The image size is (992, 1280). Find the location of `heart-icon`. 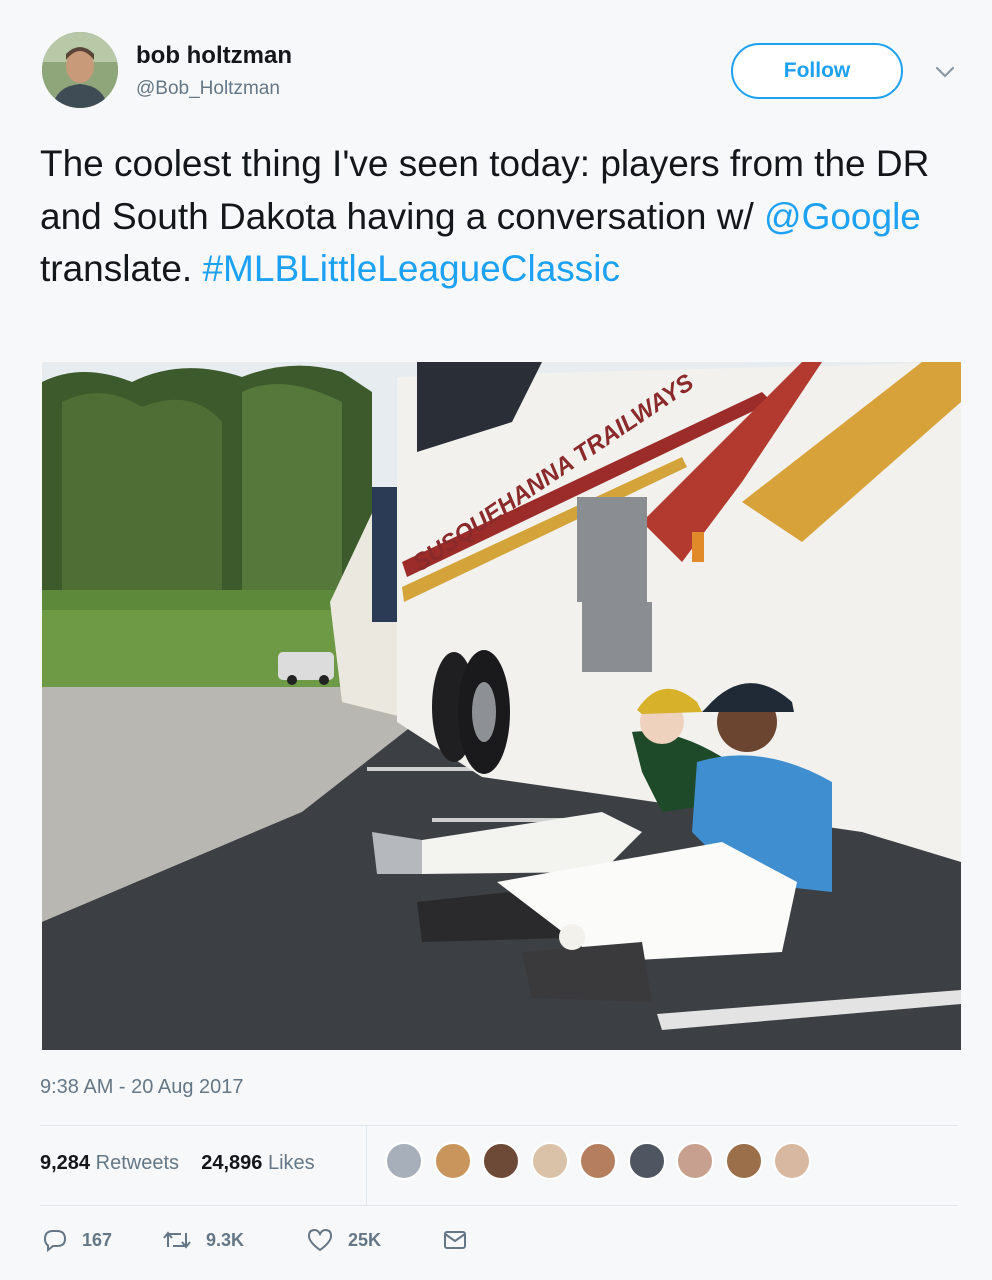

heart-icon is located at coordinates (320, 1240).